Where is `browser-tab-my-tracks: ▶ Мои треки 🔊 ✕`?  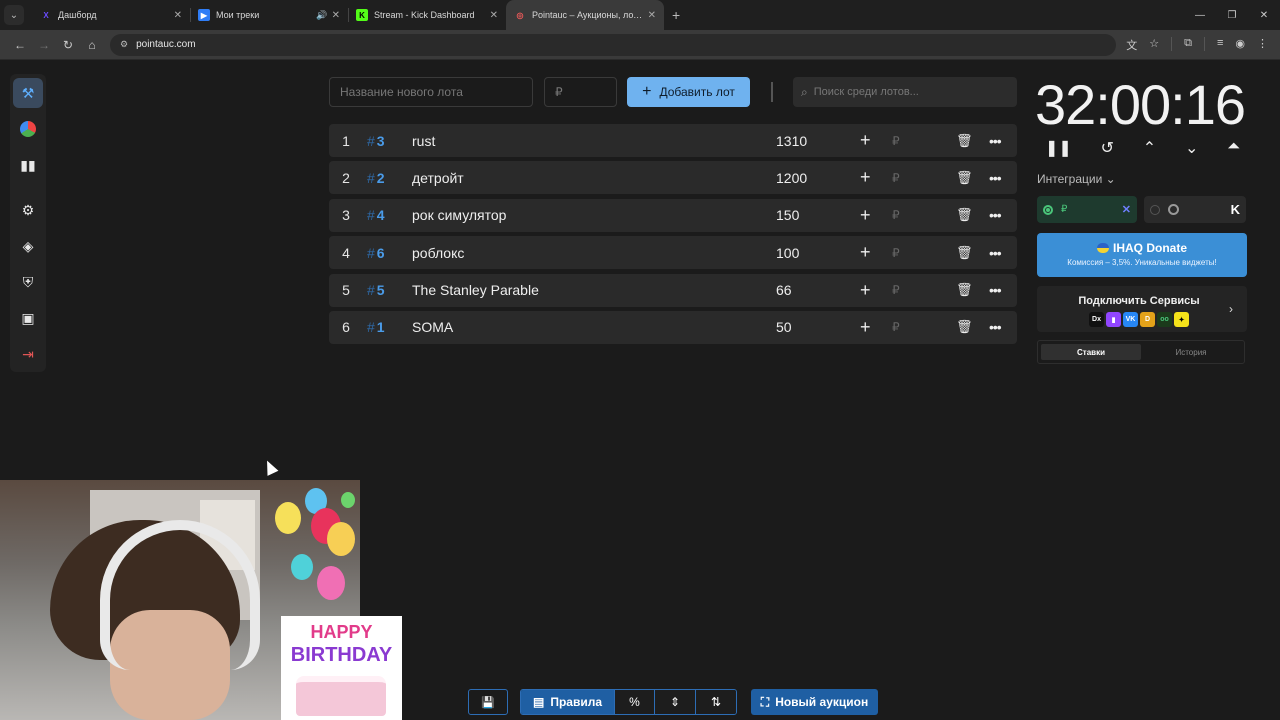 browser-tab-my-tracks: ▶ Мои треки 🔊 ✕ is located at coordinates (269, 15).